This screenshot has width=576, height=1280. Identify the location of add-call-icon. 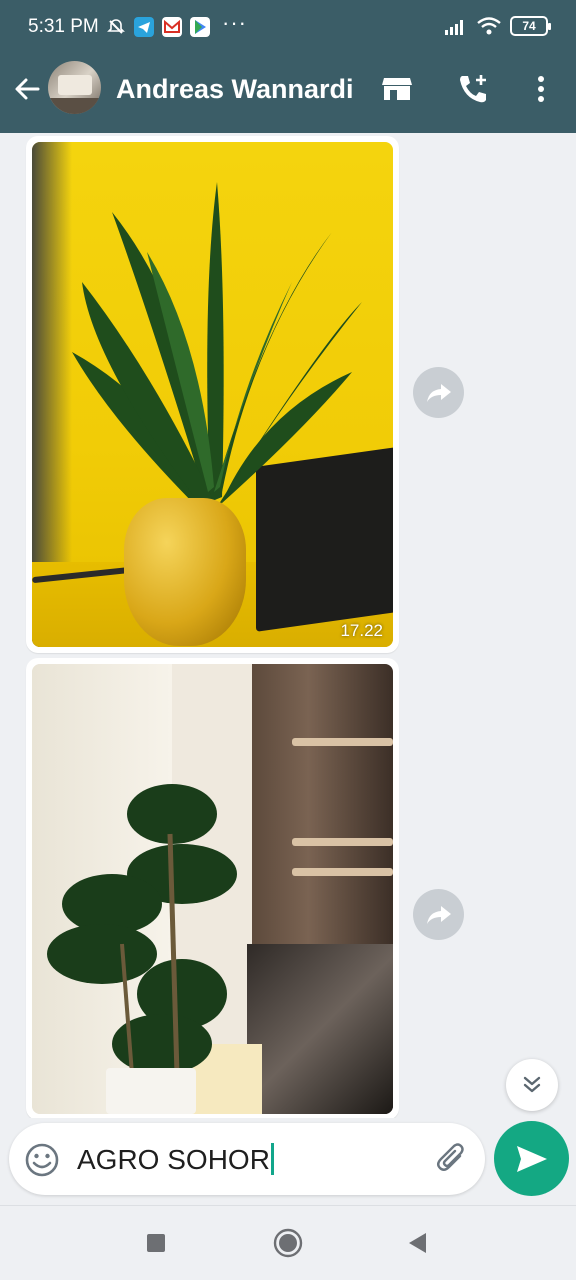
(473, 89).